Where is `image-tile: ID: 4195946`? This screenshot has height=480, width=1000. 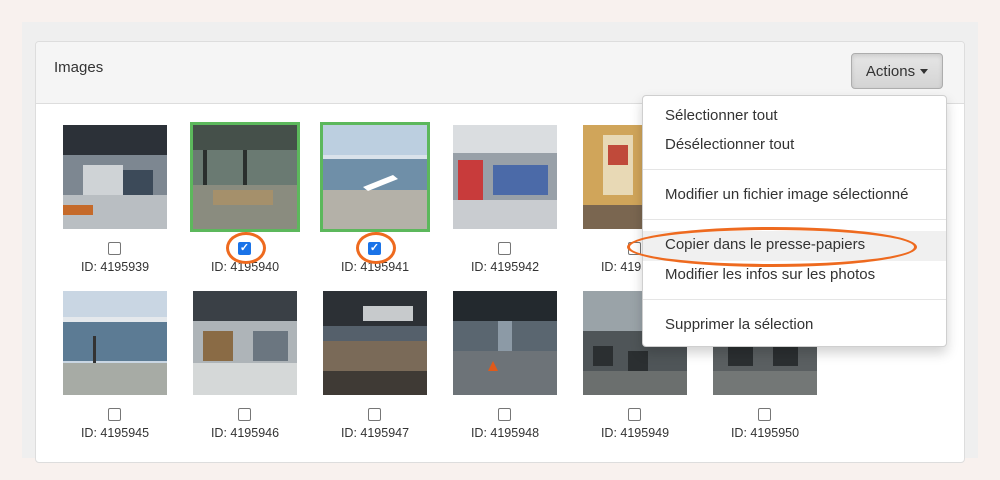 image-tile: ID: 4195946 is located at coordinates (255, 368).